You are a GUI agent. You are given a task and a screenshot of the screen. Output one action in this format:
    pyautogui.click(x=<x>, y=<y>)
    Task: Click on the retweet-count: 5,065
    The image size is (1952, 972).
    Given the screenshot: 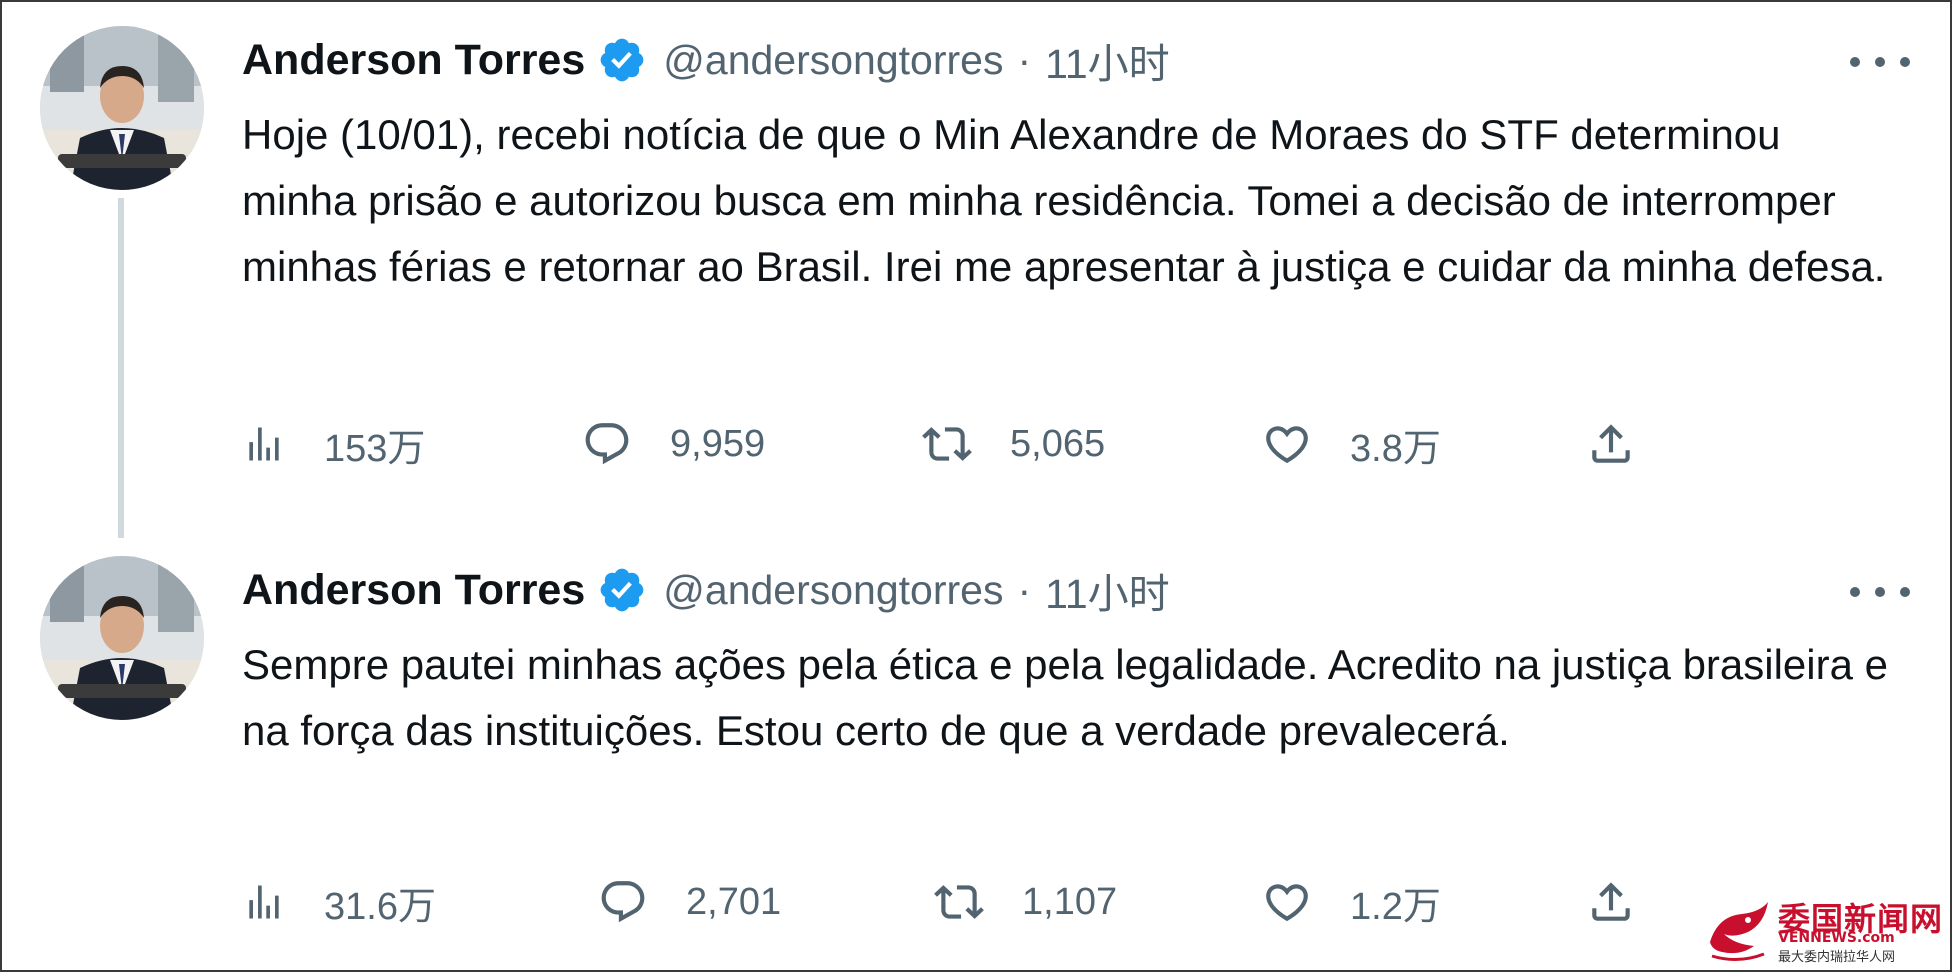 What is the action you would take?
    pyautogui.click(x=1058, y=443)
    